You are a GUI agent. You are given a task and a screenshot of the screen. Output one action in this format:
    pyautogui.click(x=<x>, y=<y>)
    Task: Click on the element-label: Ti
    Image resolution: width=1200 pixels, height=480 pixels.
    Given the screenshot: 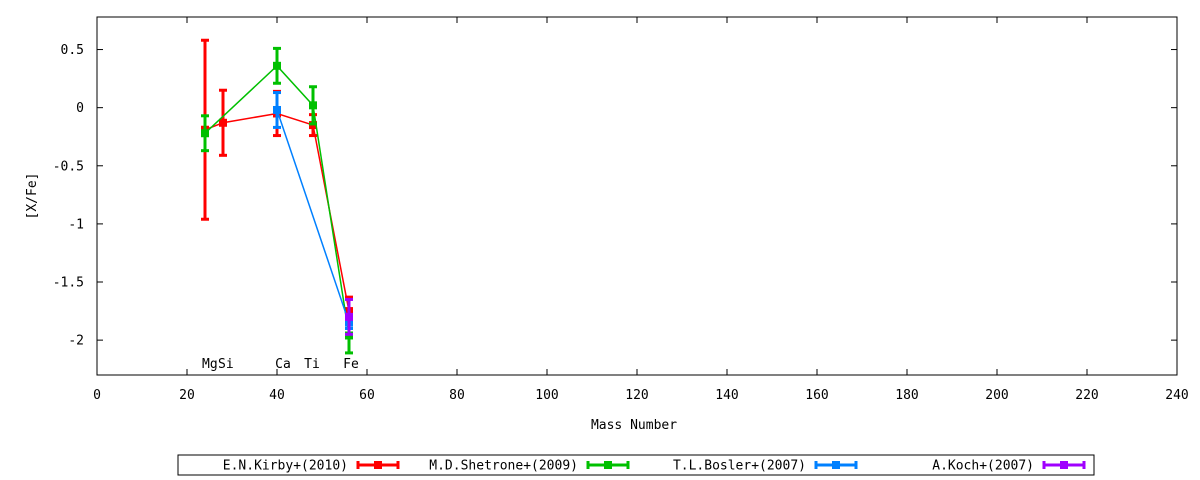 What is the action you would take?
    pyautogui.click(x=312, y=364)
    